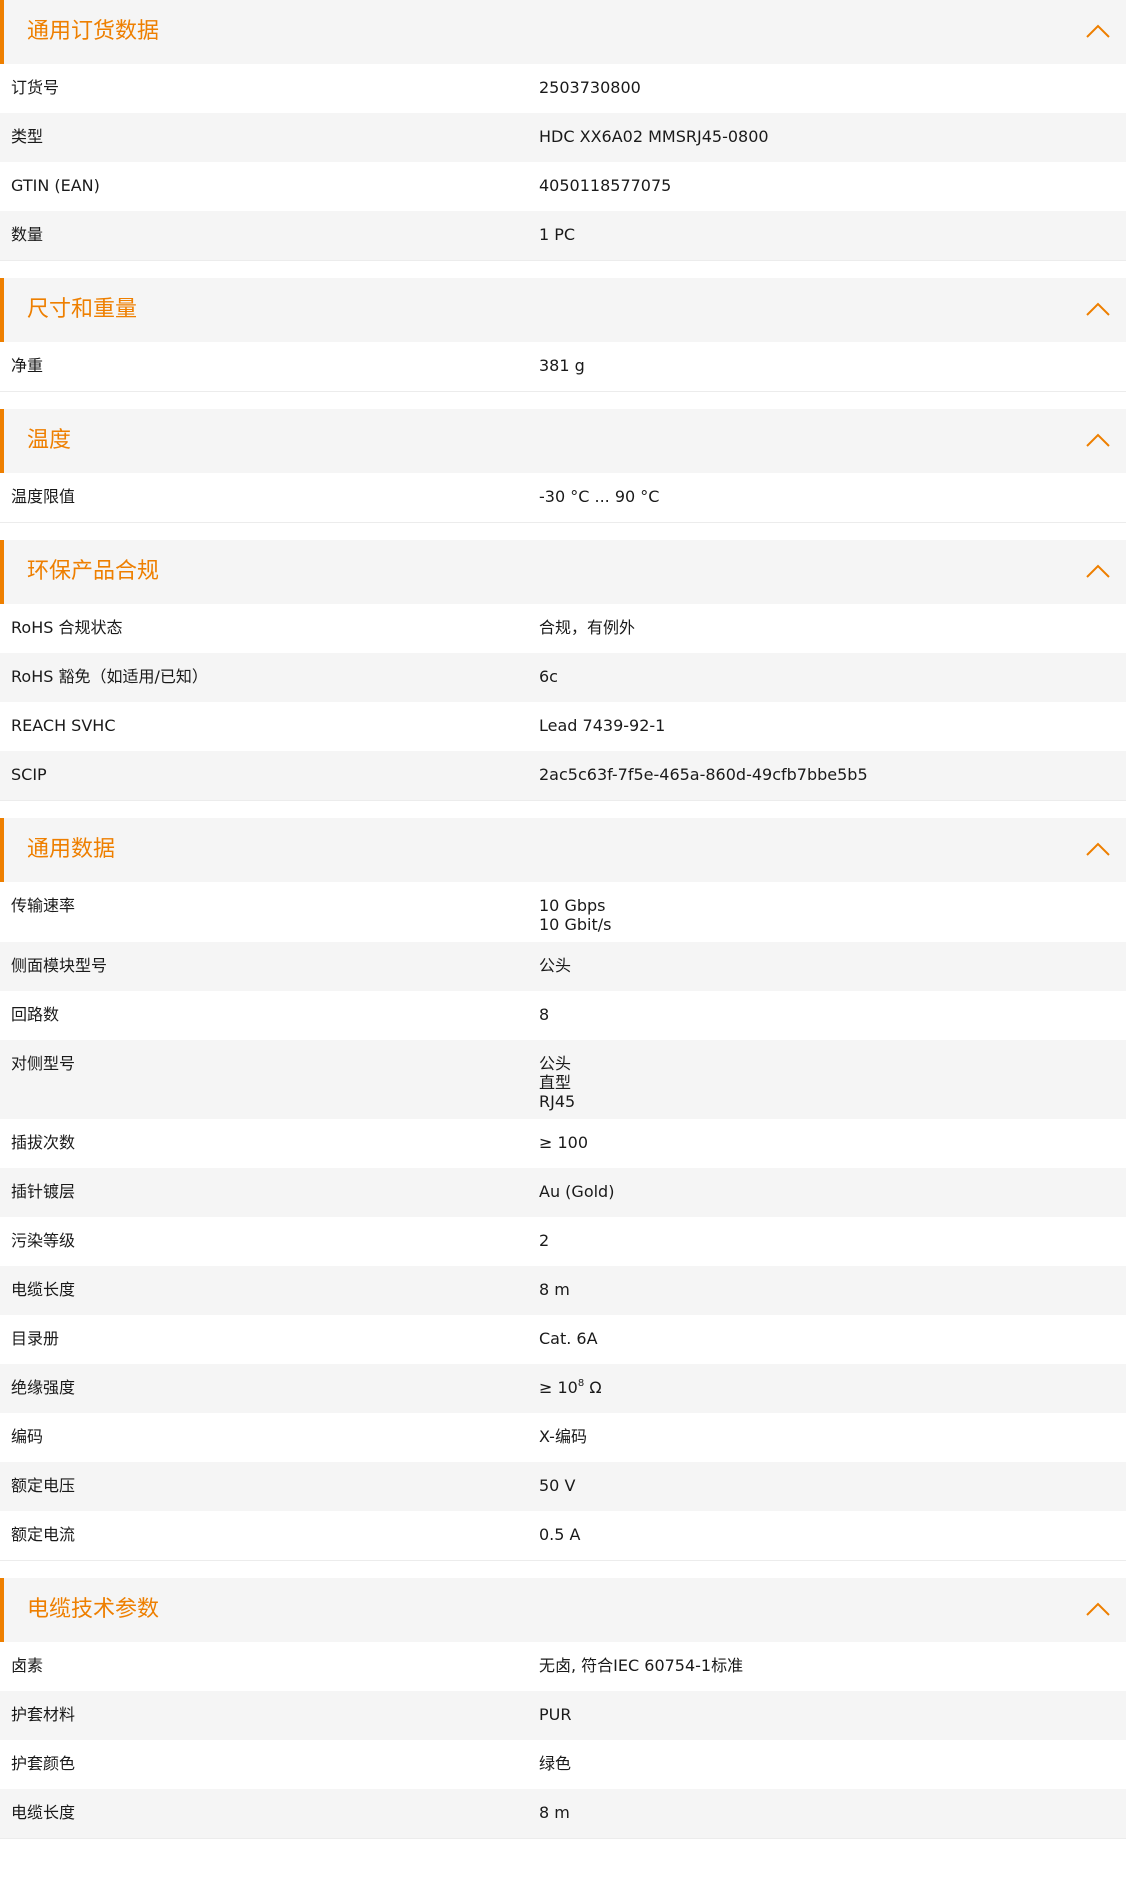  Describe the element at coordinates (563, 1486) in the screenshot. I see `spec-row: 额定电压 50 V` at that location.